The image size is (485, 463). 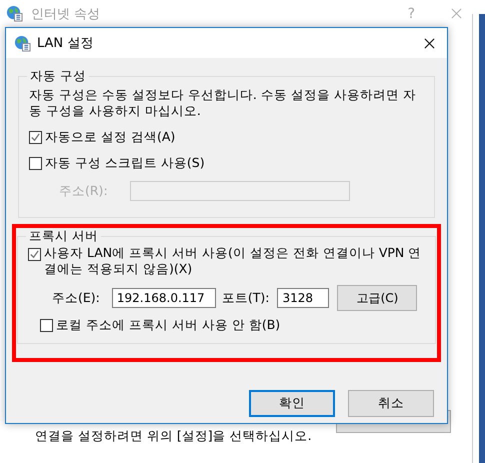 I want to click on dialog-button: 확인, so click(x=292, y=403).